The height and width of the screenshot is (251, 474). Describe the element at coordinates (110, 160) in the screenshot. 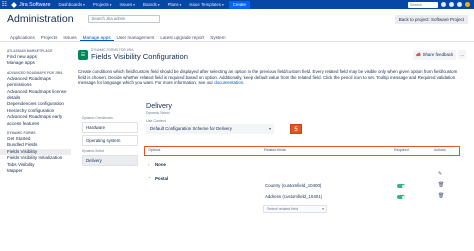

I see `field-item-delivery: Delivery` at that location.